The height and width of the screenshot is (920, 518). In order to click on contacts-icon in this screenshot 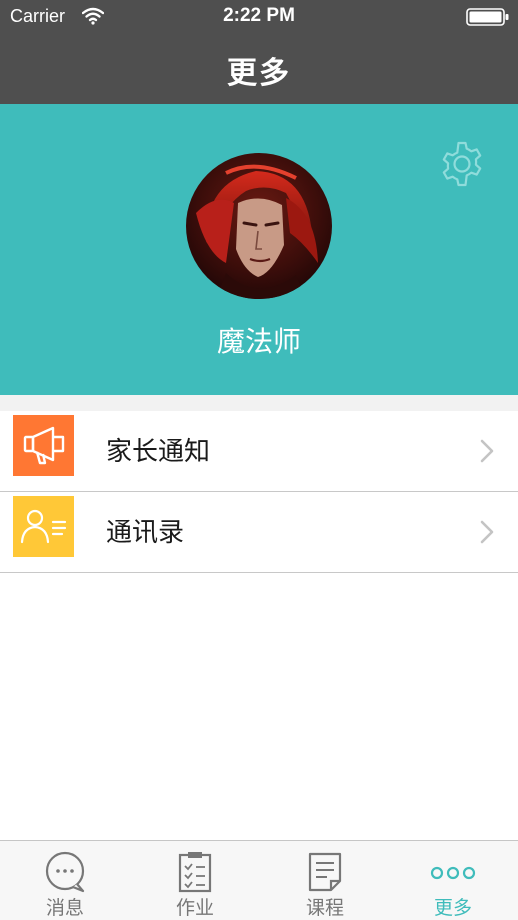, I will do `click(43, 526)`.